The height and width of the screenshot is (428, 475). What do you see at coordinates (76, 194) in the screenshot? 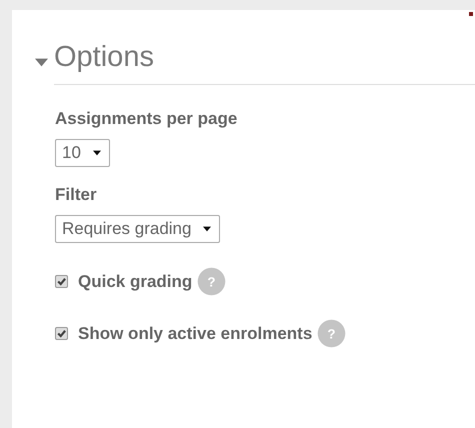
I see `field-label: Filter` at bounding box center [76, 194].